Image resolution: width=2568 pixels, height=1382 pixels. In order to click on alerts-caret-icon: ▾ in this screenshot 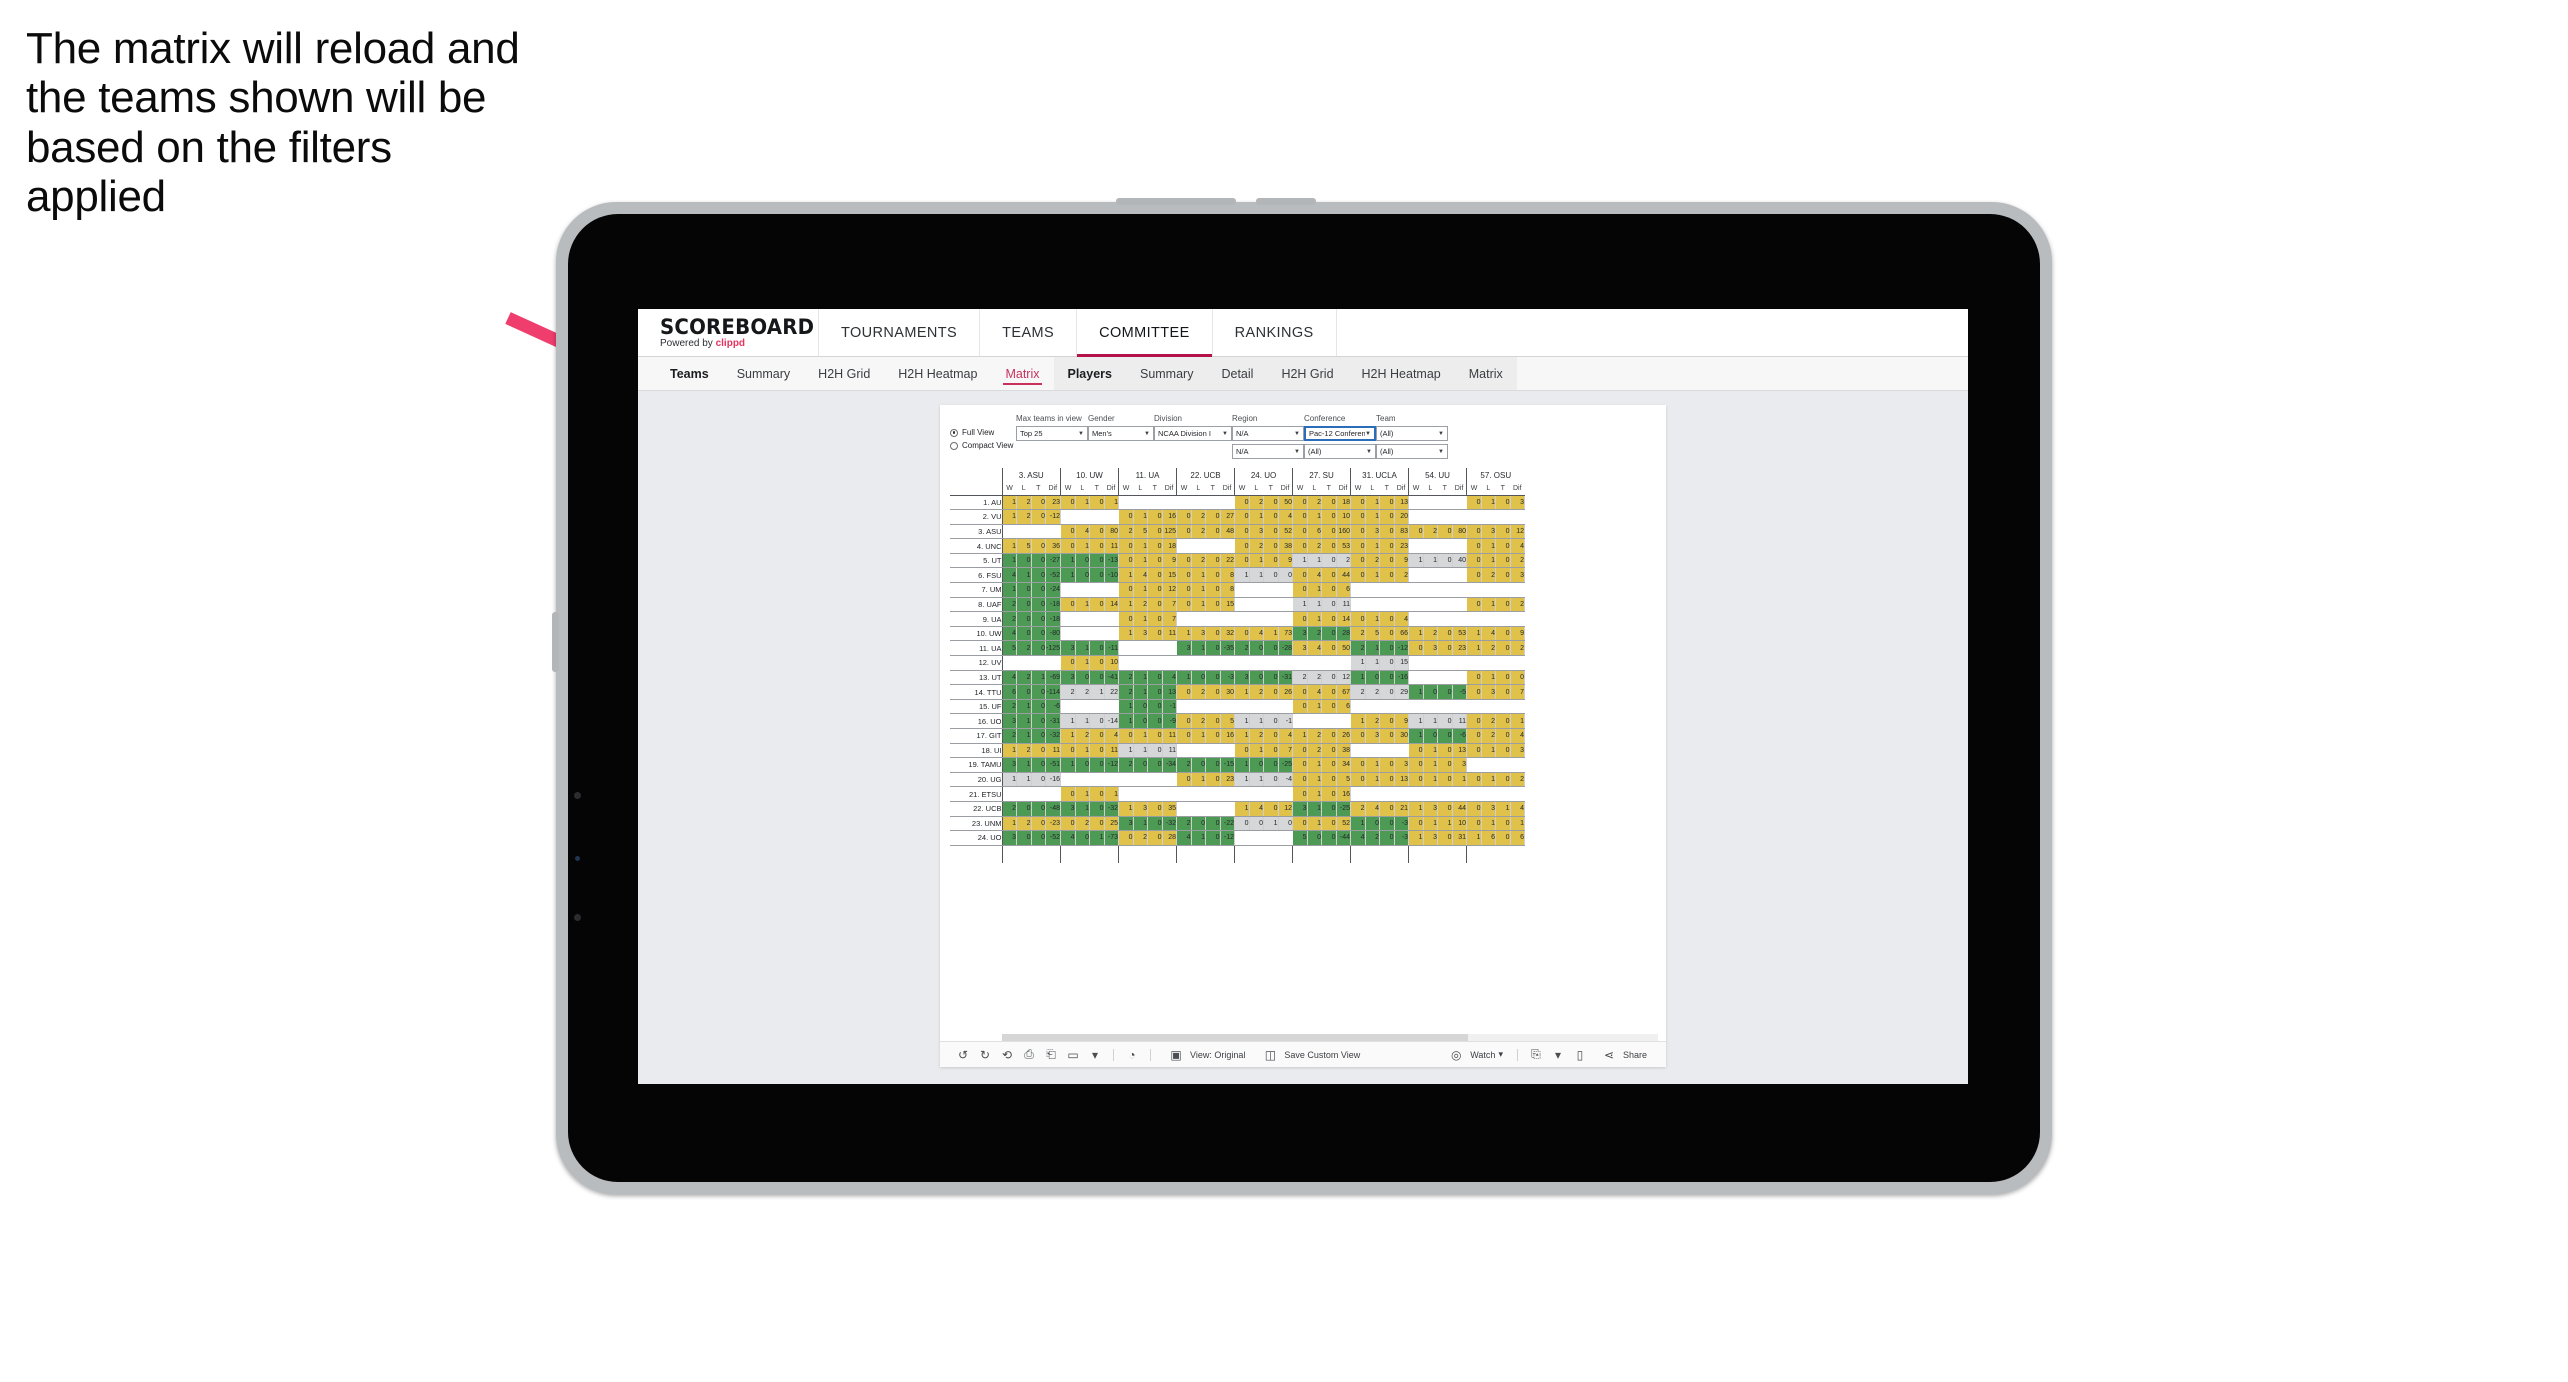, I will do `click(1095, 1055)`.